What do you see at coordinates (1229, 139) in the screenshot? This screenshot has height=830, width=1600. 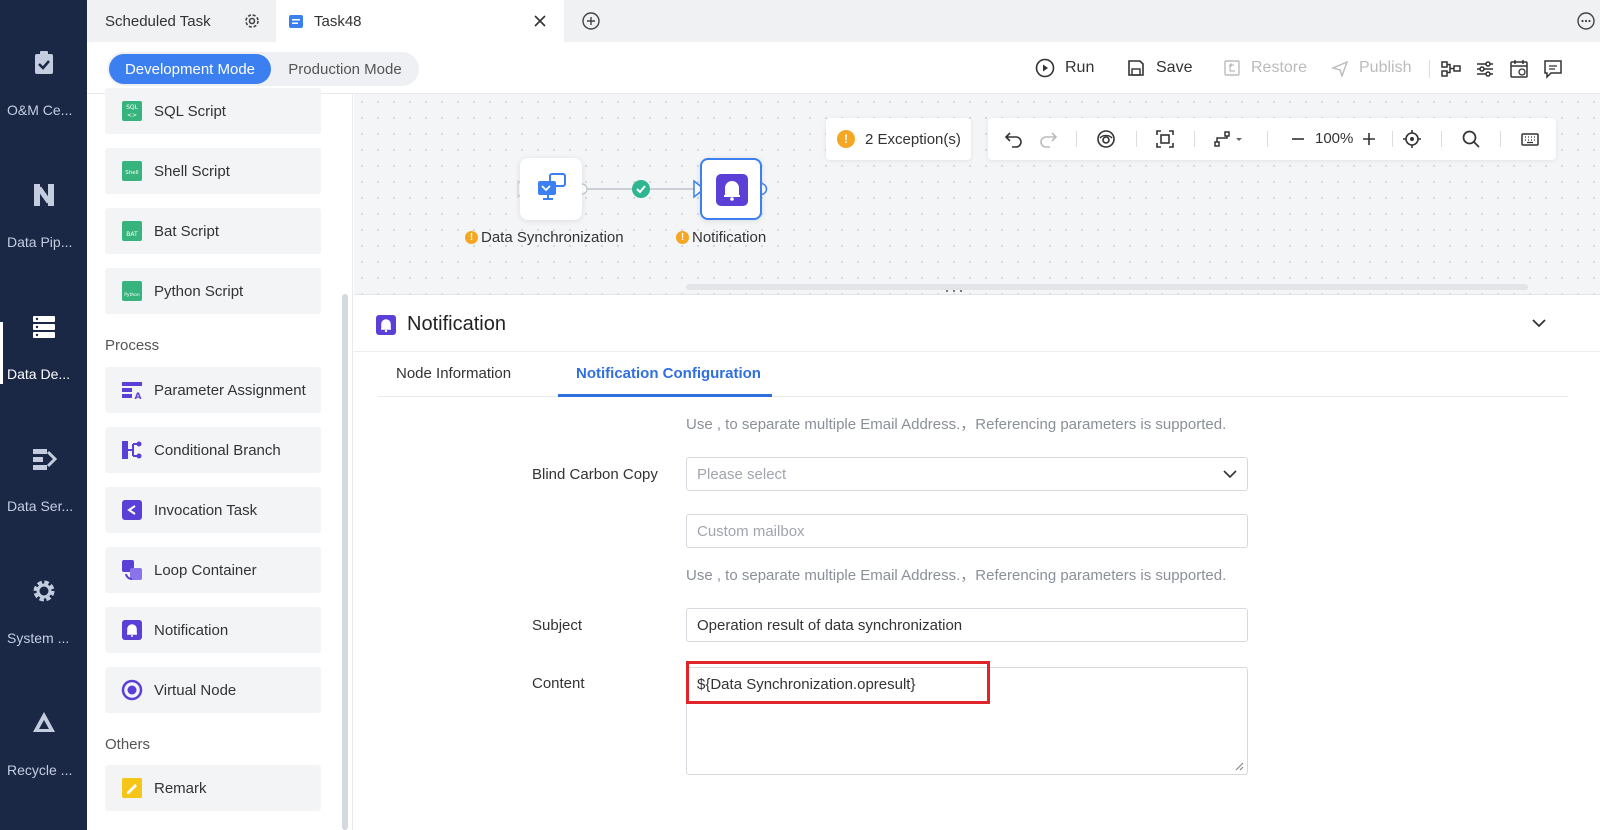 I see `layout-connector-icon` at bounding box center [1229, 139].